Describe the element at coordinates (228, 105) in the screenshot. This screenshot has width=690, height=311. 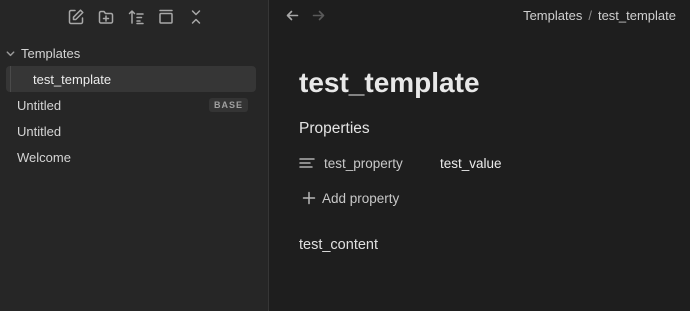
I see `file-type-badge: BASE` at that location.